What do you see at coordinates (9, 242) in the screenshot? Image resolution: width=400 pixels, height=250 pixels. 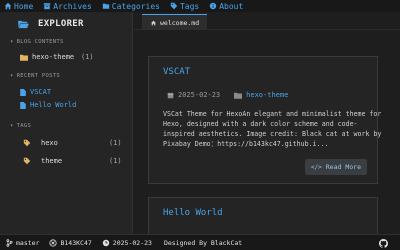 I see `branch-icon` at bounding box center [9, 242].